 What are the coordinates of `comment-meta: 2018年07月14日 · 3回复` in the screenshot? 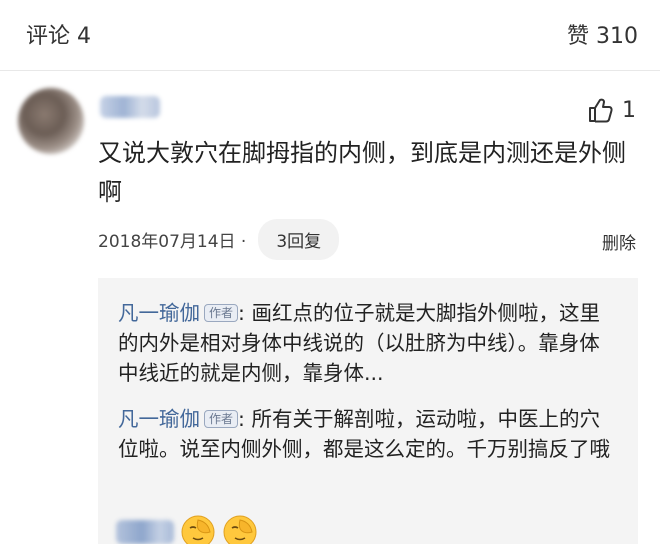 It's located at (368, 239).